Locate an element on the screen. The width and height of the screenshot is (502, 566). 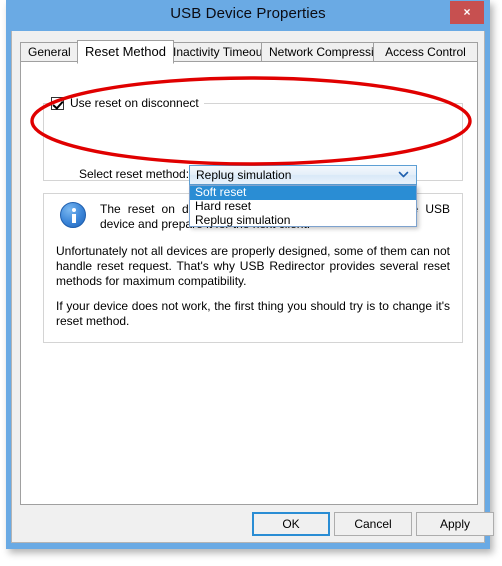
apply-button: Apply is located at coordinates (455, 524).